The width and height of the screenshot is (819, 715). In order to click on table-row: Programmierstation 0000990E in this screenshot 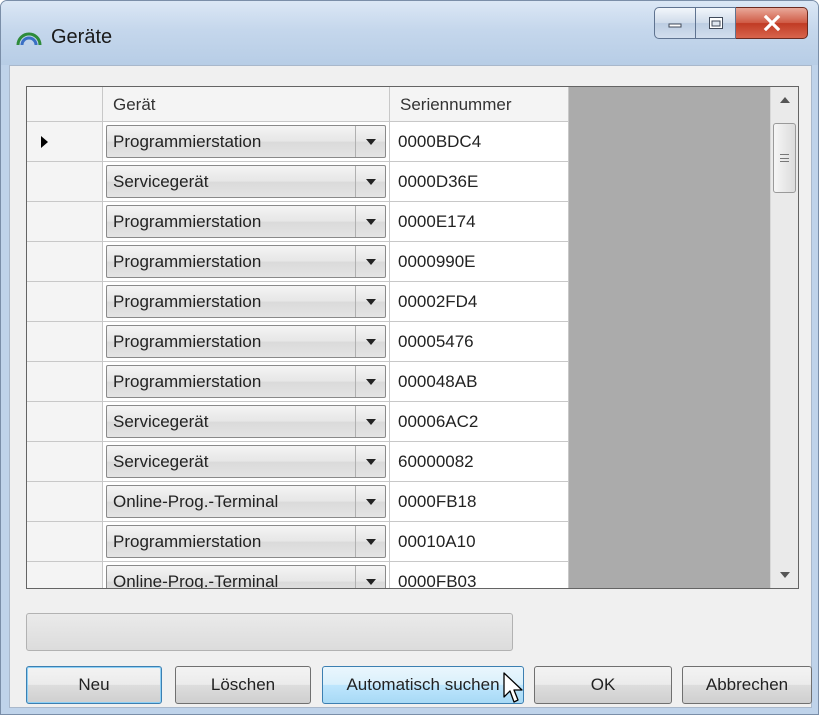, I will do `click(298, 262)`.